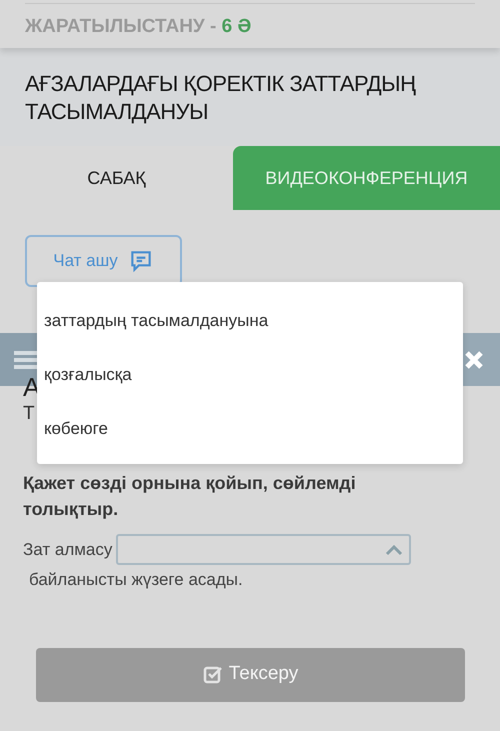 The width and height of the screenshot is (500, 731). What do you see at coordinates (136, 580) in the screenshot?
I see `sentence-text: байланысты жүзеге асады.` at bounding box center [136, 580].